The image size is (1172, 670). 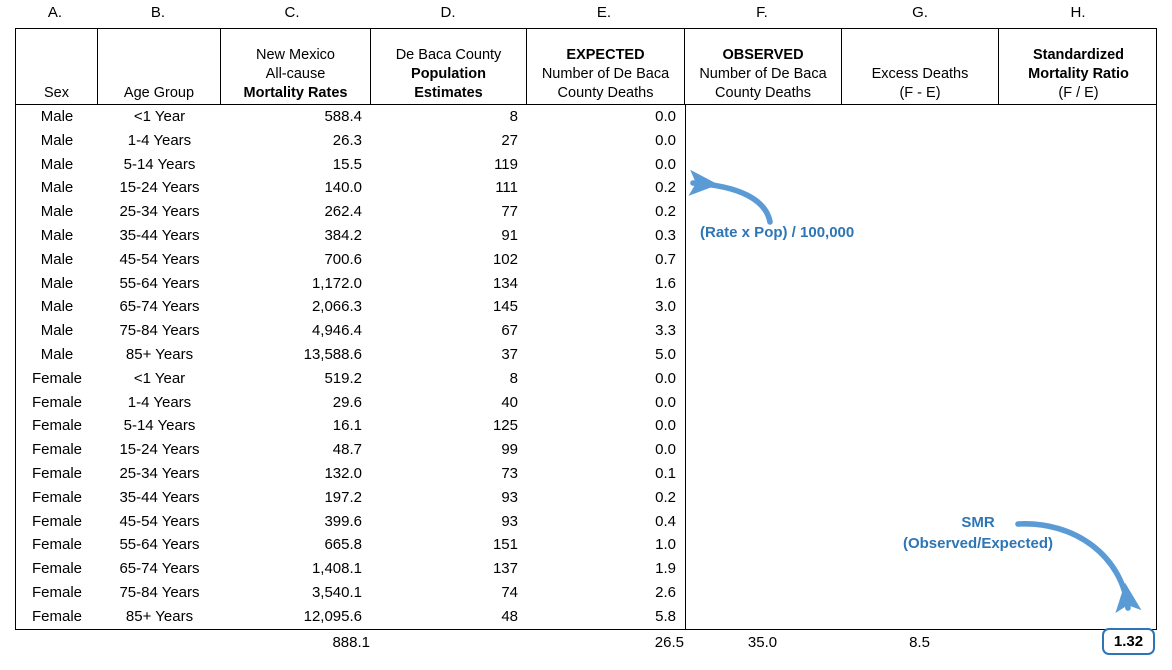 I want to click on cell-mortality-rate: 2,066.3, so click(x=336, y=307).